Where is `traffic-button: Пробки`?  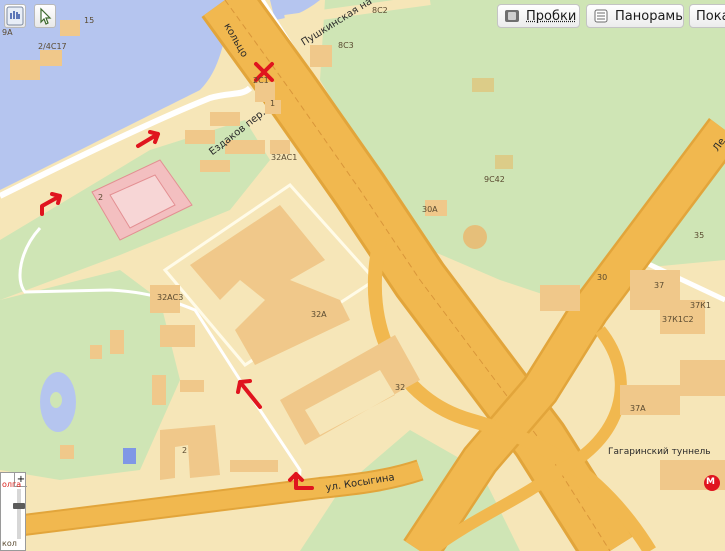
traffic-button: Пробки is located at coordinates (538, 16).